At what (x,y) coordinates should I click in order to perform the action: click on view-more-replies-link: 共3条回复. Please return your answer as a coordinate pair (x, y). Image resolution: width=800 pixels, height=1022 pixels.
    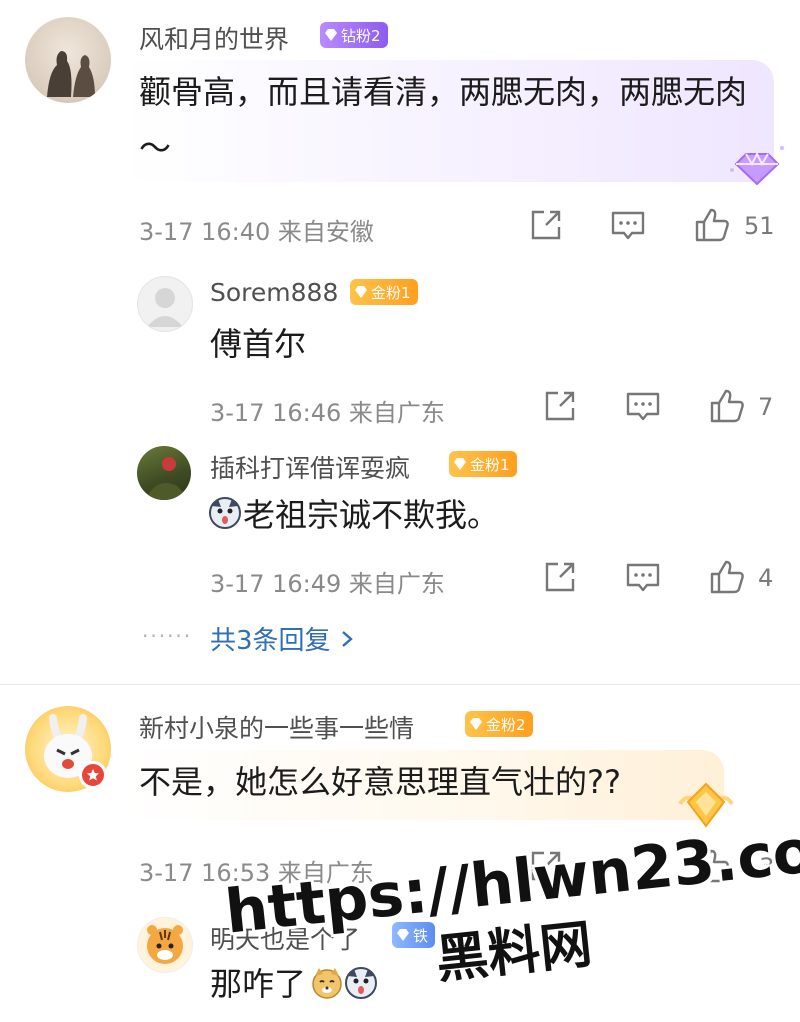
    Looking at the image, I should click on (282, 638).